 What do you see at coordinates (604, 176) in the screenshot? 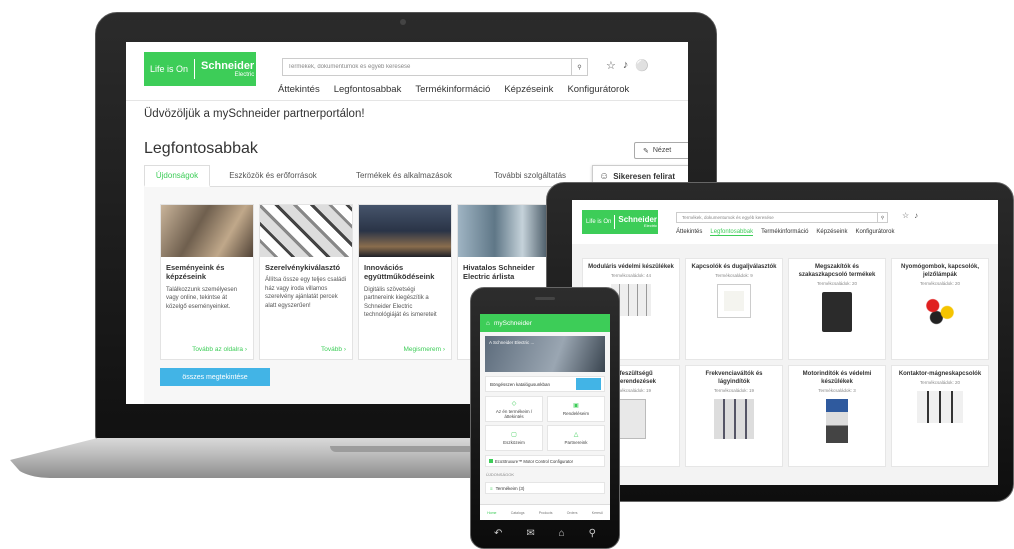
I see `smile-icon: ☺` at bounding box center [604, 176].